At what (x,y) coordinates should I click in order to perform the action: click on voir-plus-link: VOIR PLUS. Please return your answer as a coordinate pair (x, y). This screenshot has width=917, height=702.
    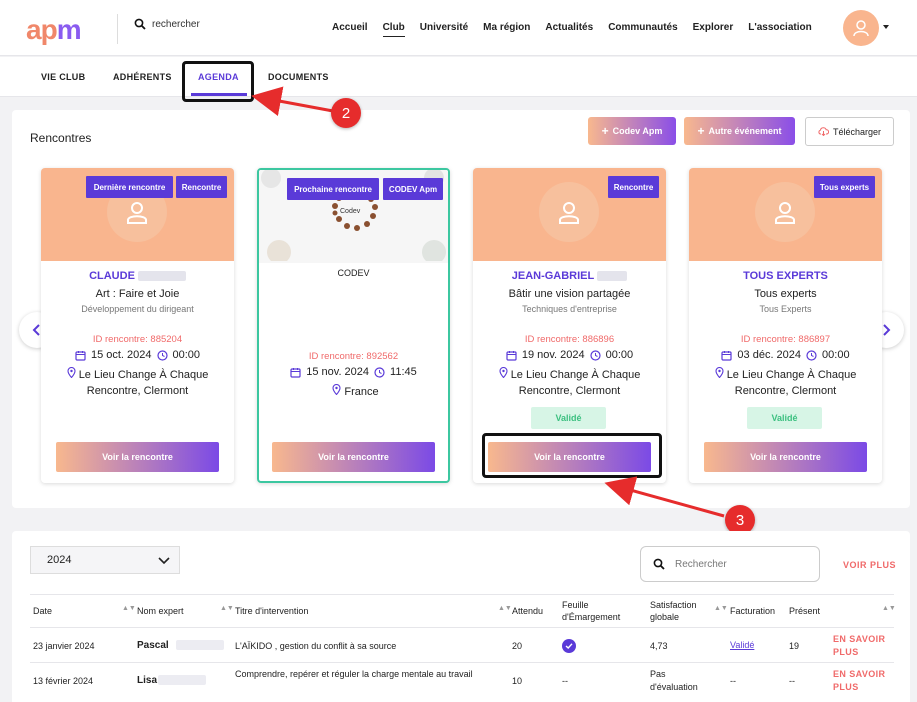
    Looking at the image, I should click on (869, 565).